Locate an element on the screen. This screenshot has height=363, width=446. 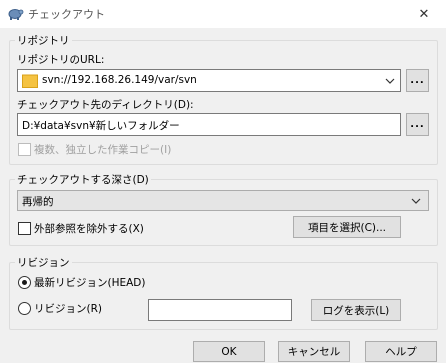
specific-revision-radio is located at coordinates (24, 308).